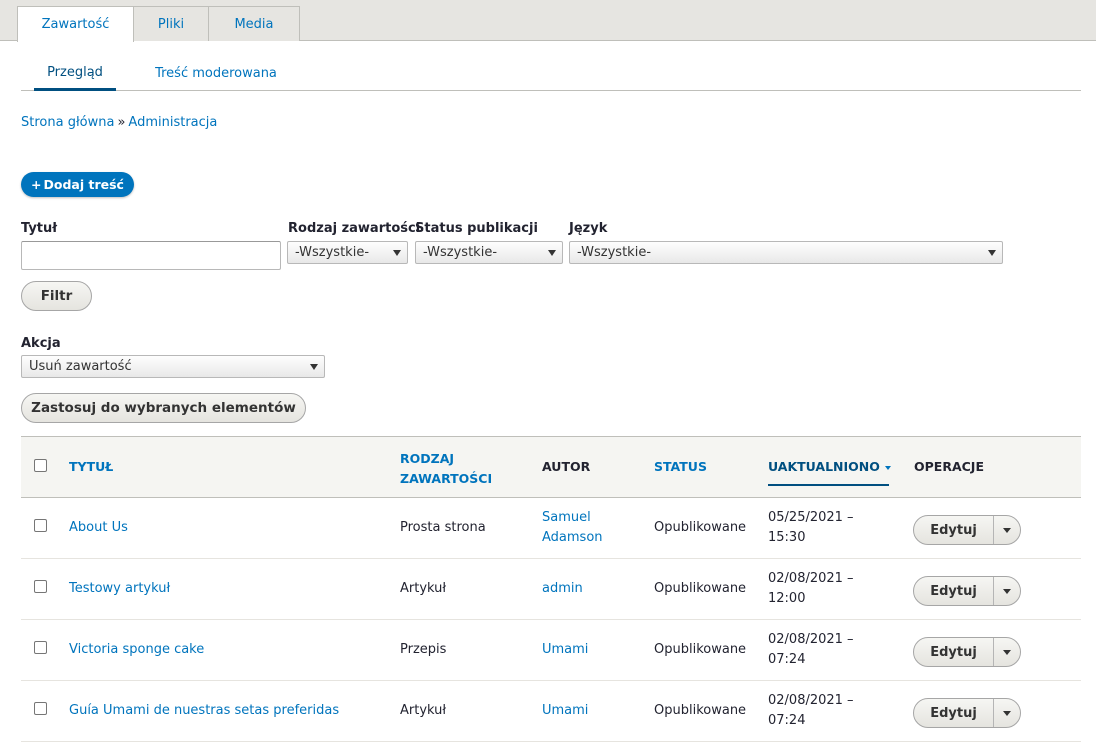  What do you see at coordinates (614, 252) in the screenshot?
I see `language-filter-value: -Wszystkie-` at bounding box center [614, 252].